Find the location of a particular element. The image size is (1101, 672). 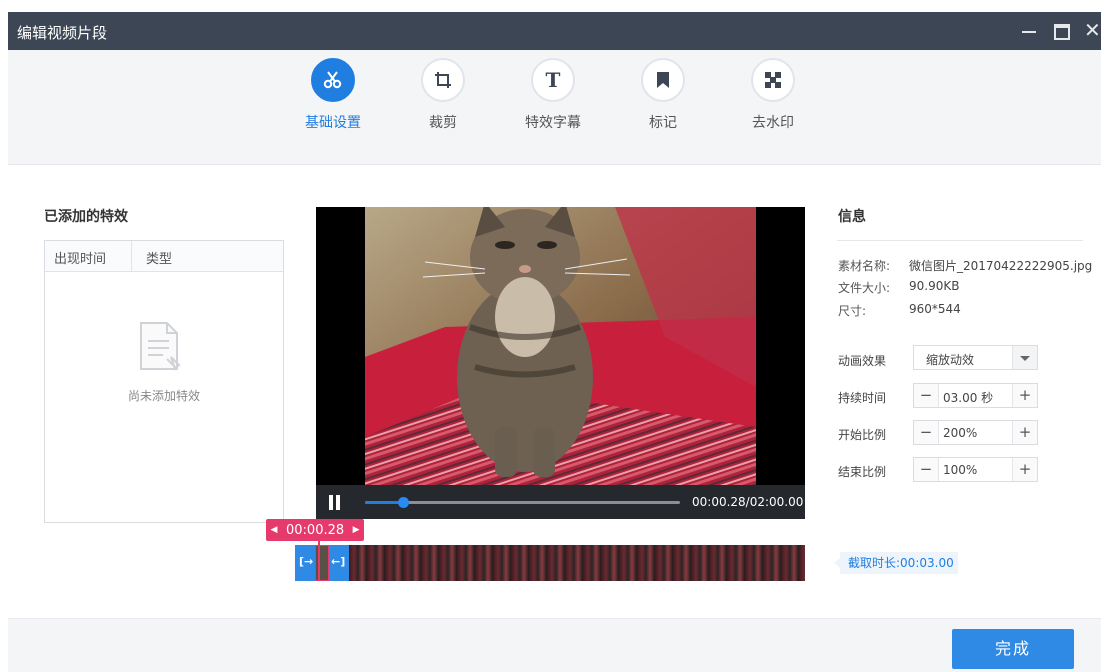

column-header: 出现时间 is located at coordinates (80, 259).